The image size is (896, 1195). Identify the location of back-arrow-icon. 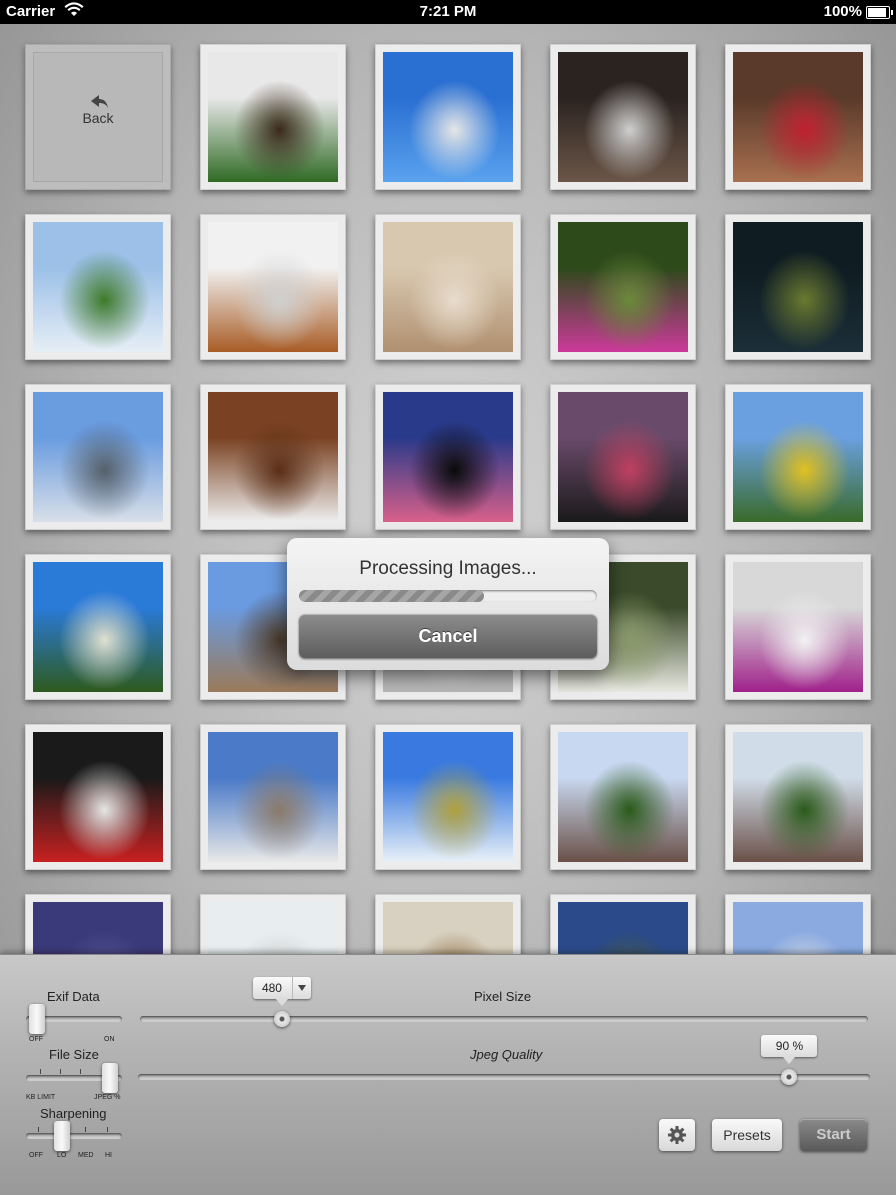
(99, 101).